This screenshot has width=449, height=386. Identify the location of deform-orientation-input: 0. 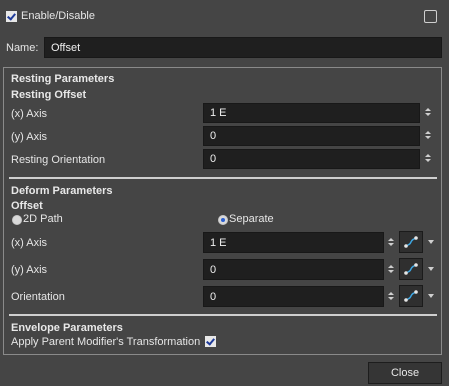
(293, 296).